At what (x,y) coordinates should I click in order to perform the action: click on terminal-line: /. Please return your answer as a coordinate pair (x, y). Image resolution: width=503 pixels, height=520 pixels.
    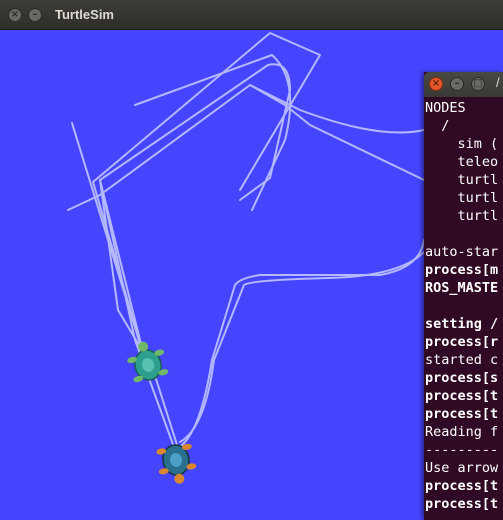
    Looking at the image, I should click on (437, 126).